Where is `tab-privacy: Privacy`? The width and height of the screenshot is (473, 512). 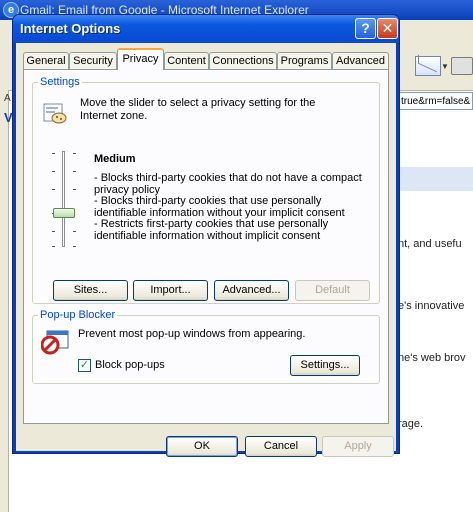
tab-privacy: Privacy is located at coordinates (140, 59).